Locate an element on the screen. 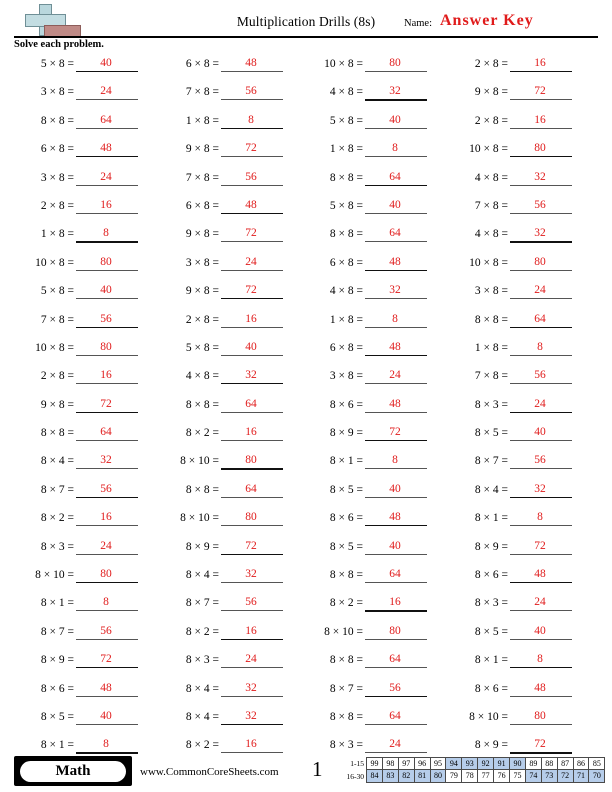 The image size is (612, 792). answer-underline is located at coordinates (396, 696).